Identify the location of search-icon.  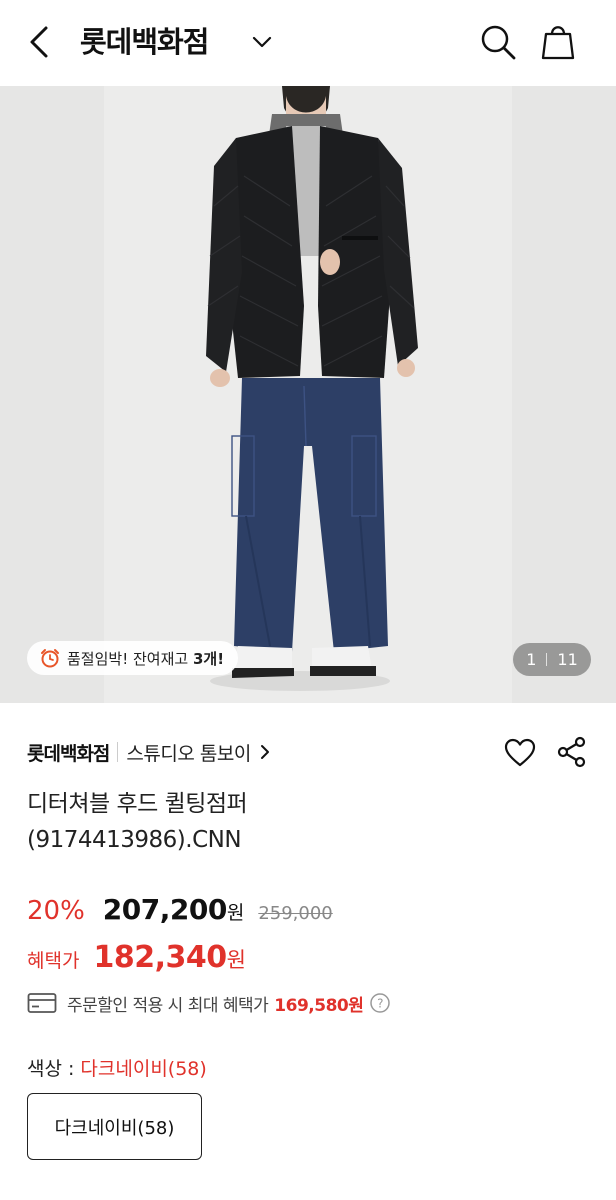
(498, 42).